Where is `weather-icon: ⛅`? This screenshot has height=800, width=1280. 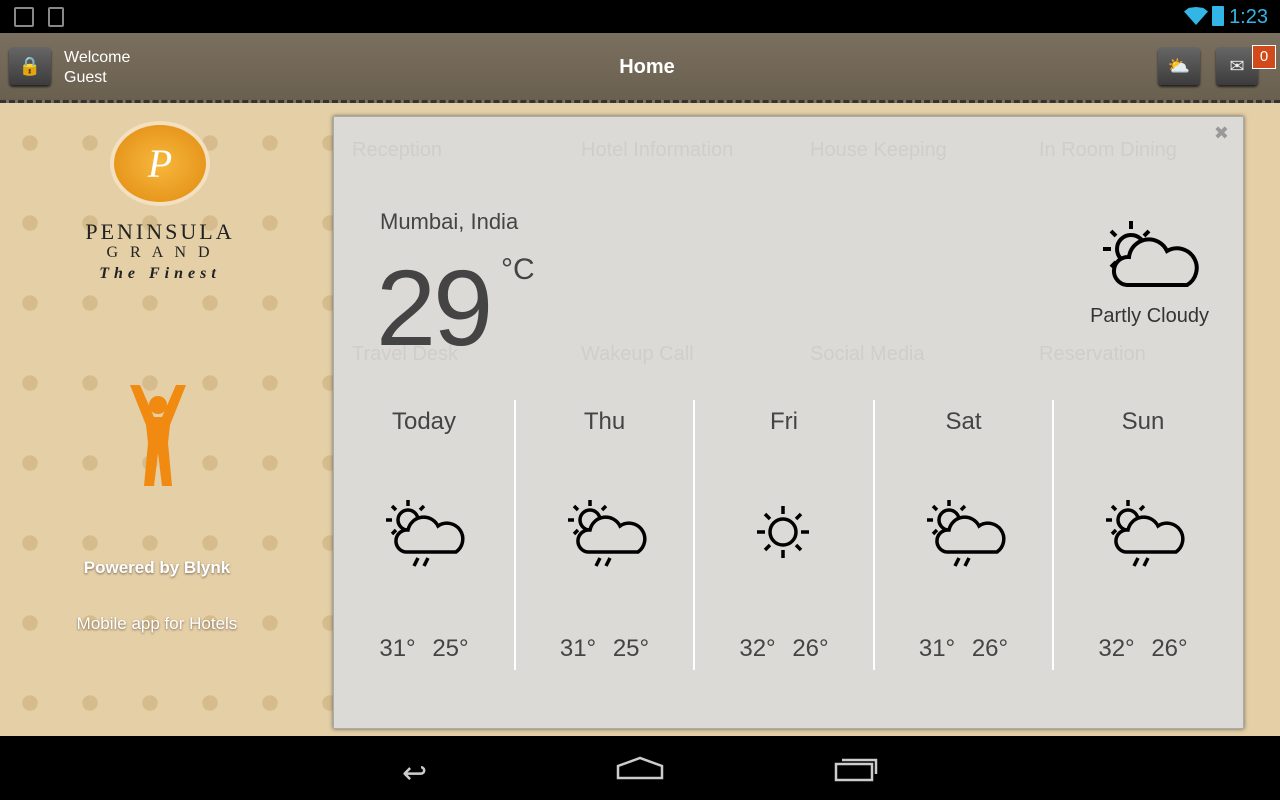 weather-icon: ⛅ is located at coordinates (1179, 65).